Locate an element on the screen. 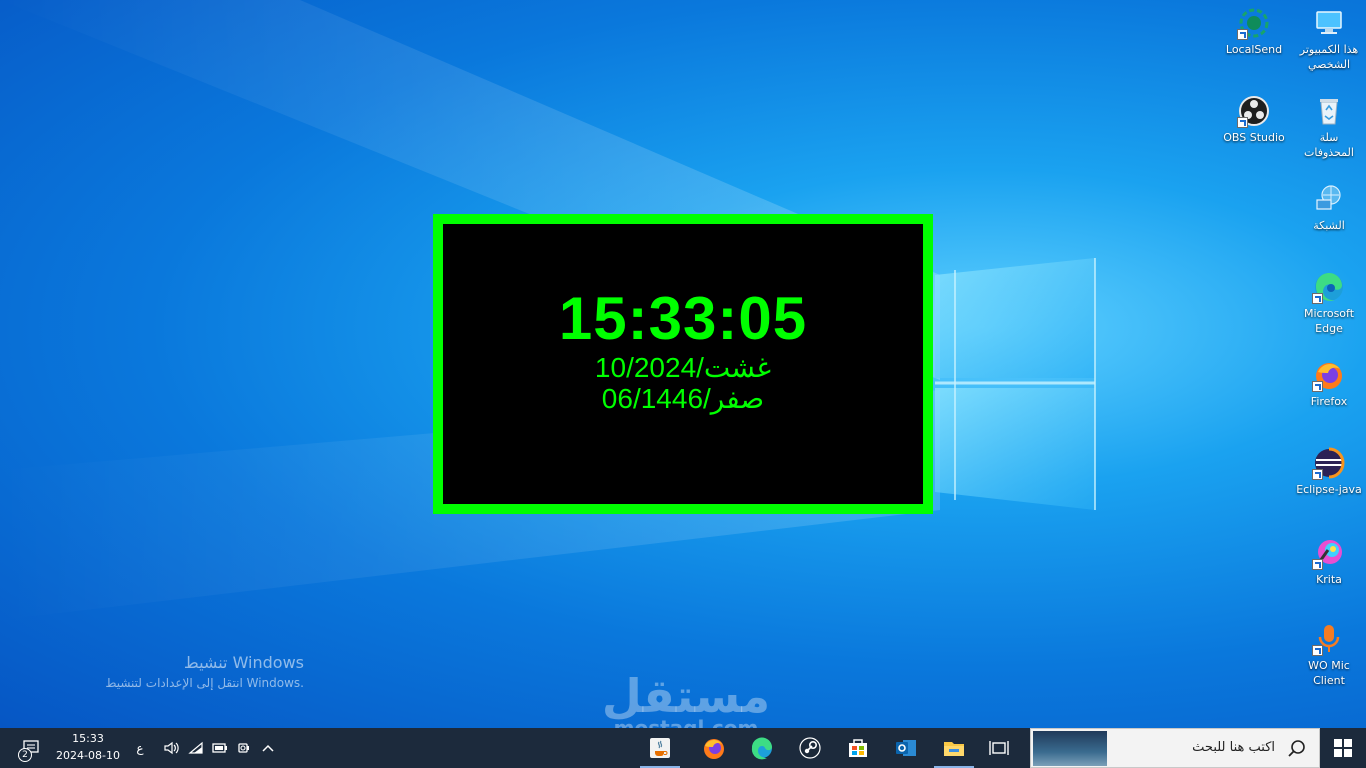 The height and width of the screenshot is (768, 1366). taskbar-steam is located at coordinates (810, 748).